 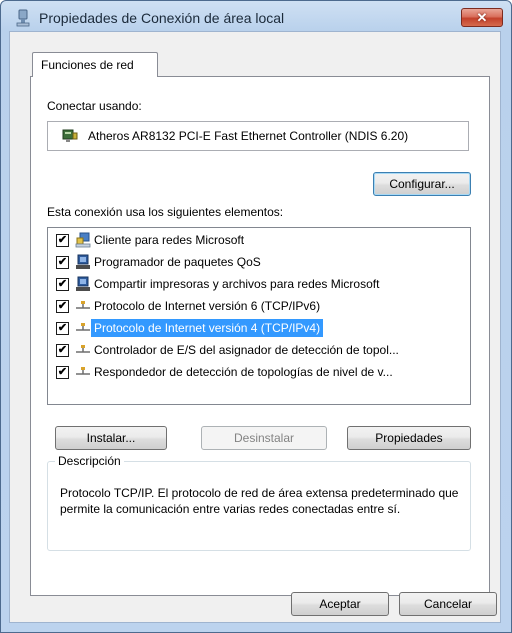 I want to click on close-button: ✕, so click(x=482, y=17).